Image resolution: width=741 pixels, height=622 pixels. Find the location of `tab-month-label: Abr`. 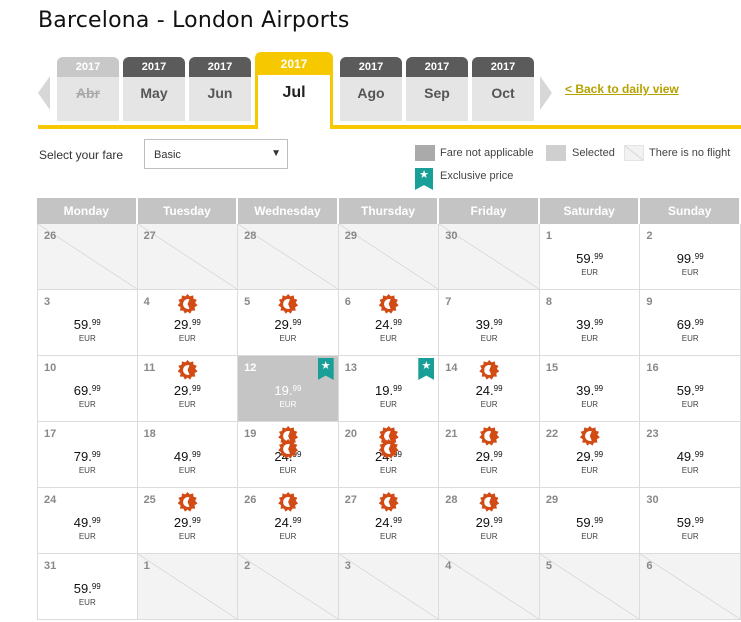

tab-month-label: Abr is located at coordinates (88, 93).